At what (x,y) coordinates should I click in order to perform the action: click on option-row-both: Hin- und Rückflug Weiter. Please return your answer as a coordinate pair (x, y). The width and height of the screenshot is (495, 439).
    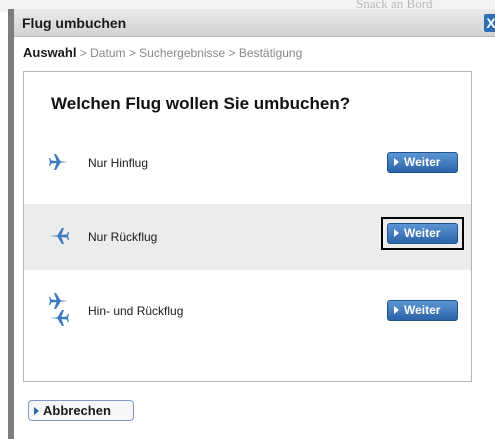
    Looking at the image, I should click on (247, 311).